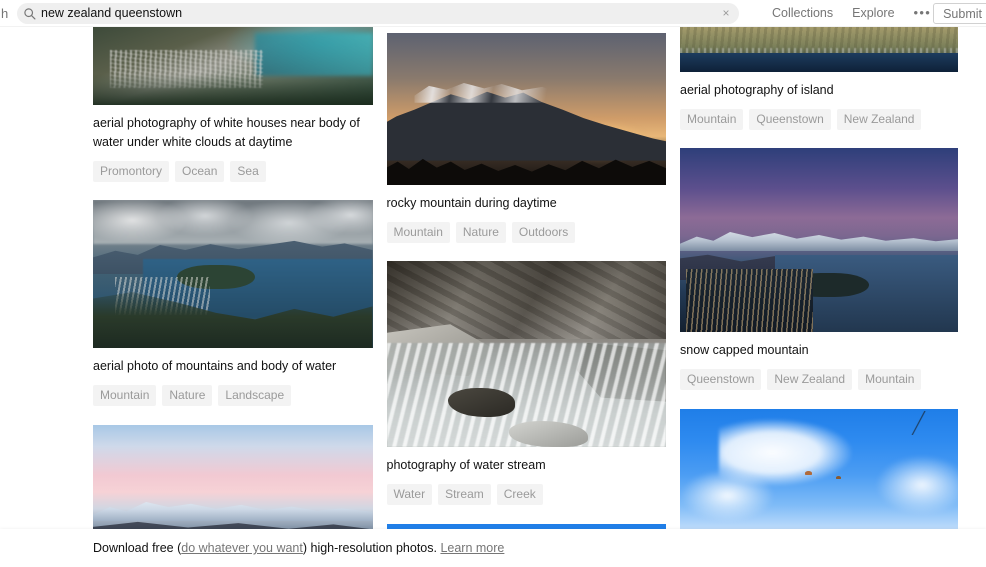  I want to click on learn-more-link: Learn more, so click(472, 548).